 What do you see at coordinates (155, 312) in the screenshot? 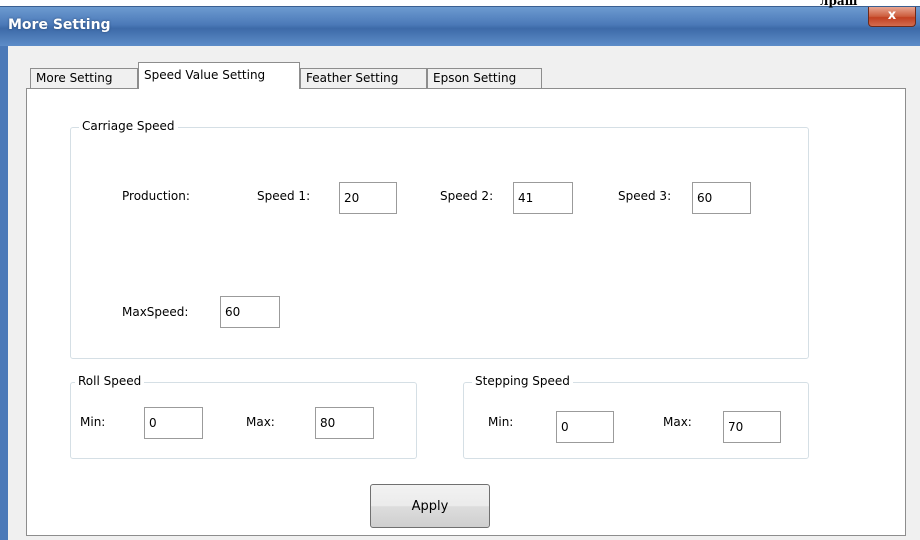
I see `maxspeed-label: MaxSpeed:` at bounding box center [155, 312].